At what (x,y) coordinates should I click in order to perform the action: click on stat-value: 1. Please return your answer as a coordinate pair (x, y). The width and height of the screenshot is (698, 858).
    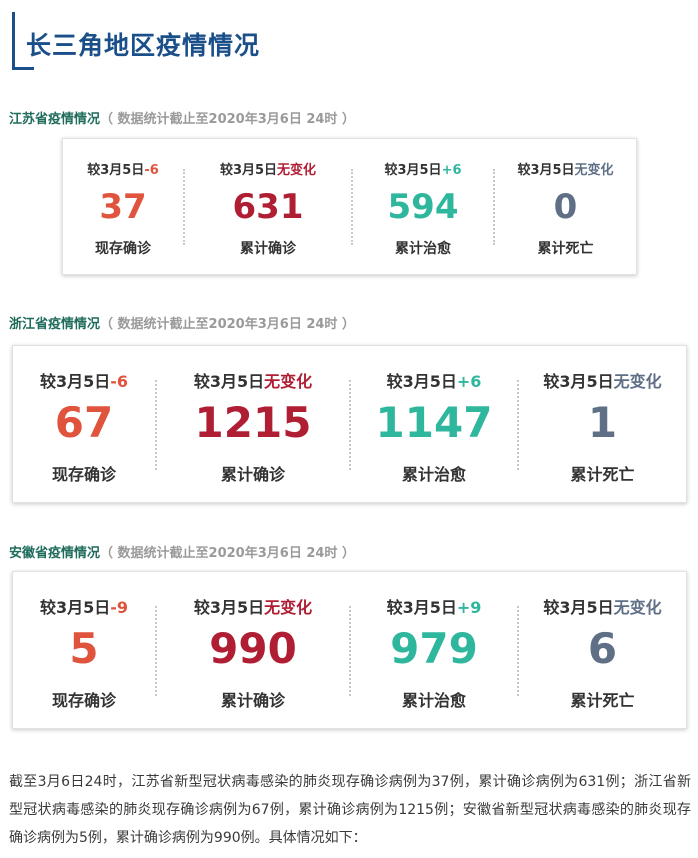
    Looking at the image, I should click on (602, 422).